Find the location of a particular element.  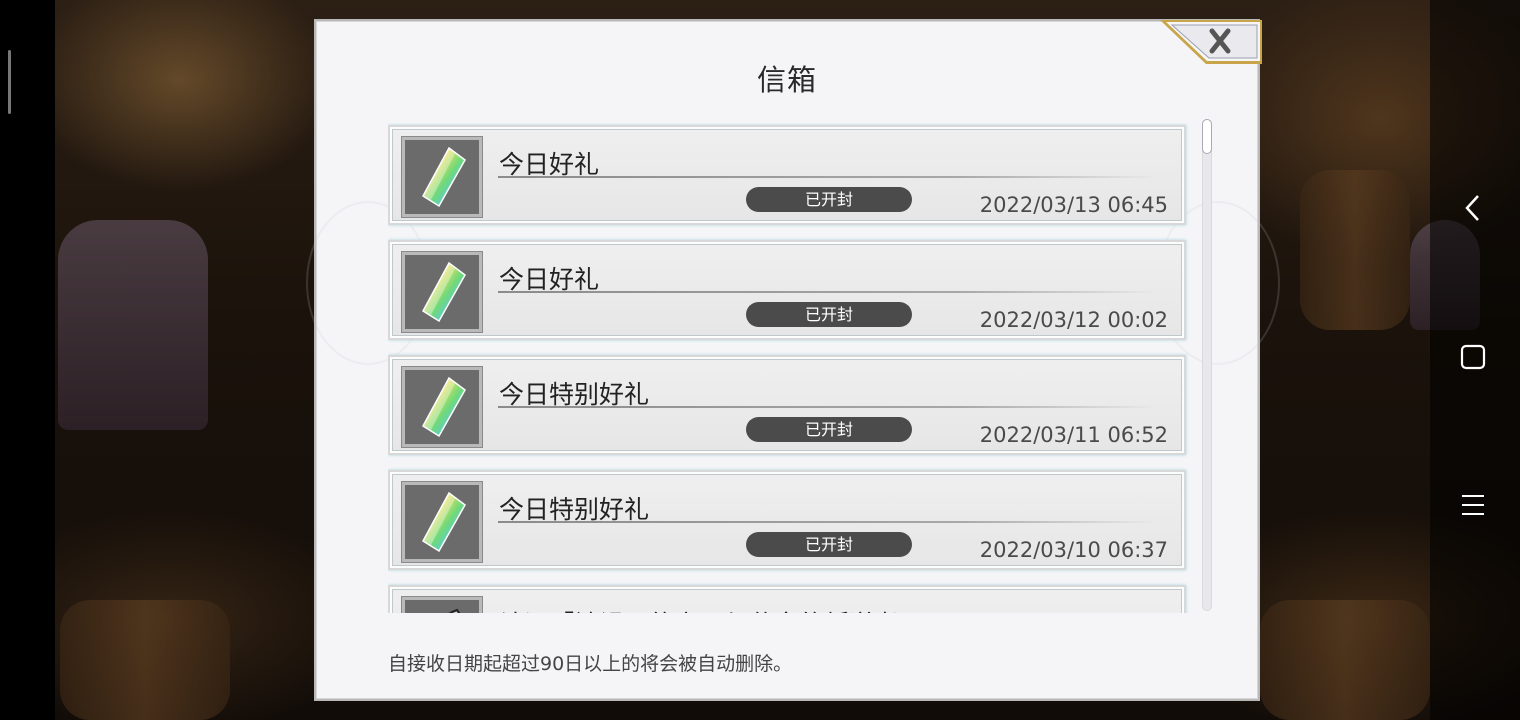

close-button is located at coordinates (1211, 42).